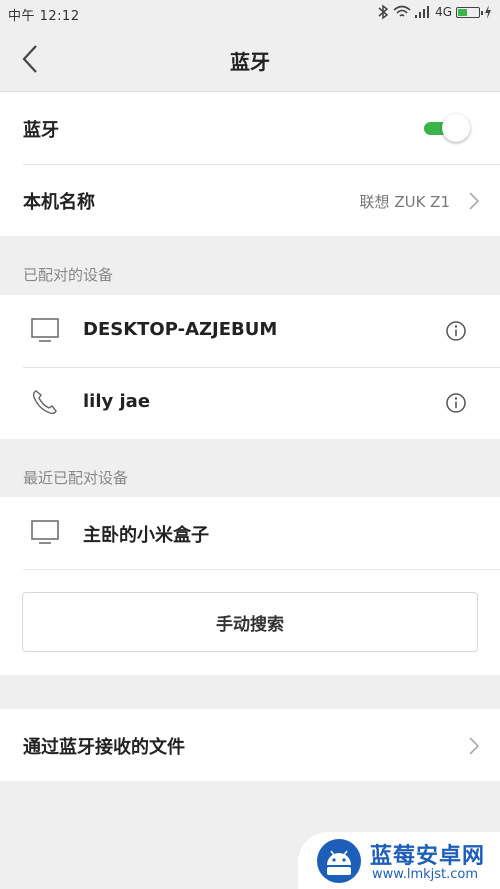  What do you see at coordinates (250, 128) in the screenshot?
I see `bluetooth-toggle-row: 蓝牙` at bounding box center [250, 128].